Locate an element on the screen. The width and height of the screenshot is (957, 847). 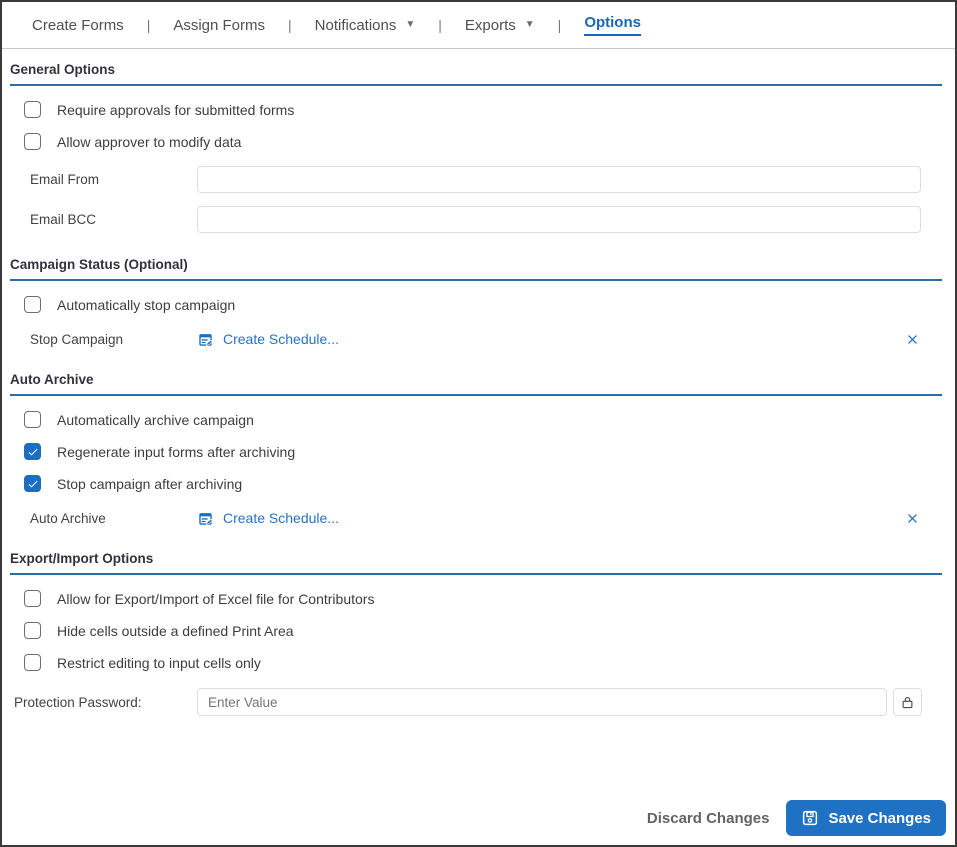
tab-options: Options is located at coordinates (612, 25).